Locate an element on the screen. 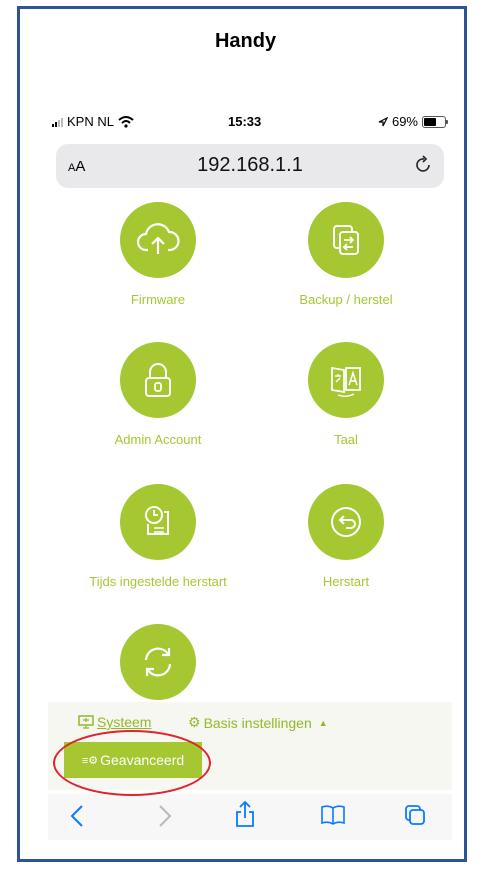 The image size is (491, 871). status-bar: KPN NL 15:33 69% is located at coordinates (250, 123).